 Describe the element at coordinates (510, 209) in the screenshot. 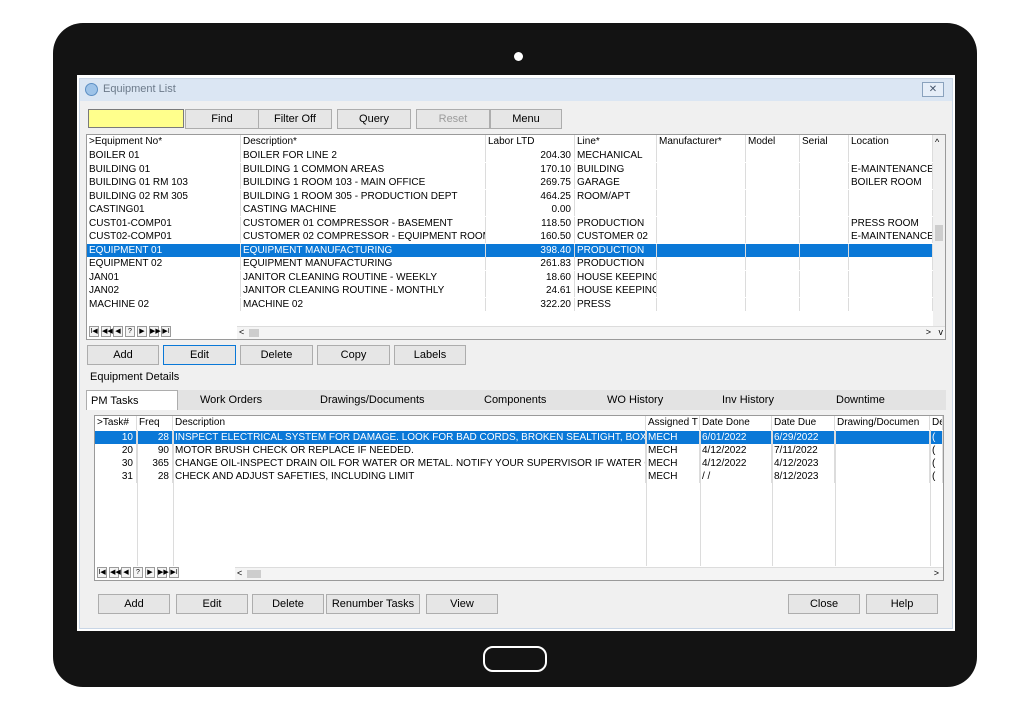

I see `equipment-table-row: CASTING01 CASTING MACHINE 0.00` at that location.